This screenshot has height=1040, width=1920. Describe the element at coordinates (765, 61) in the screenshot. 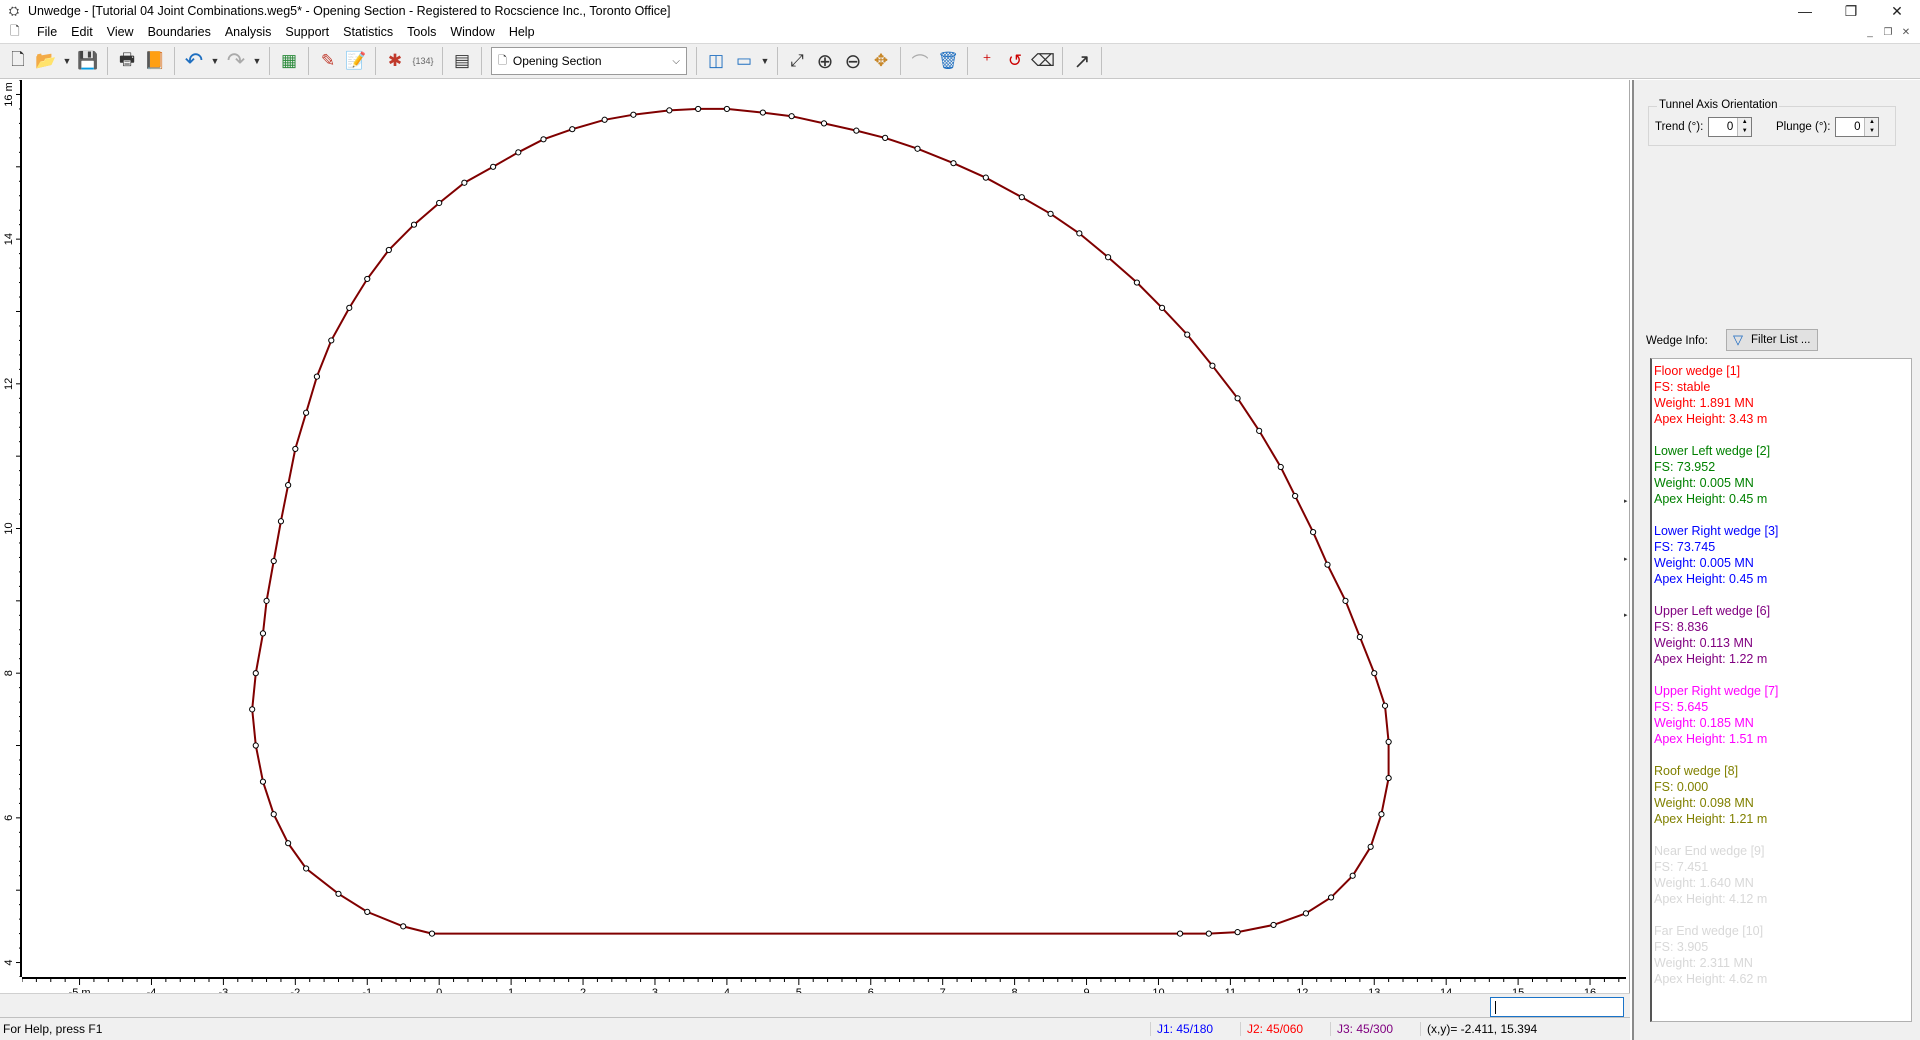

I see `add-view-dropdown-icon: ▼` at that location.